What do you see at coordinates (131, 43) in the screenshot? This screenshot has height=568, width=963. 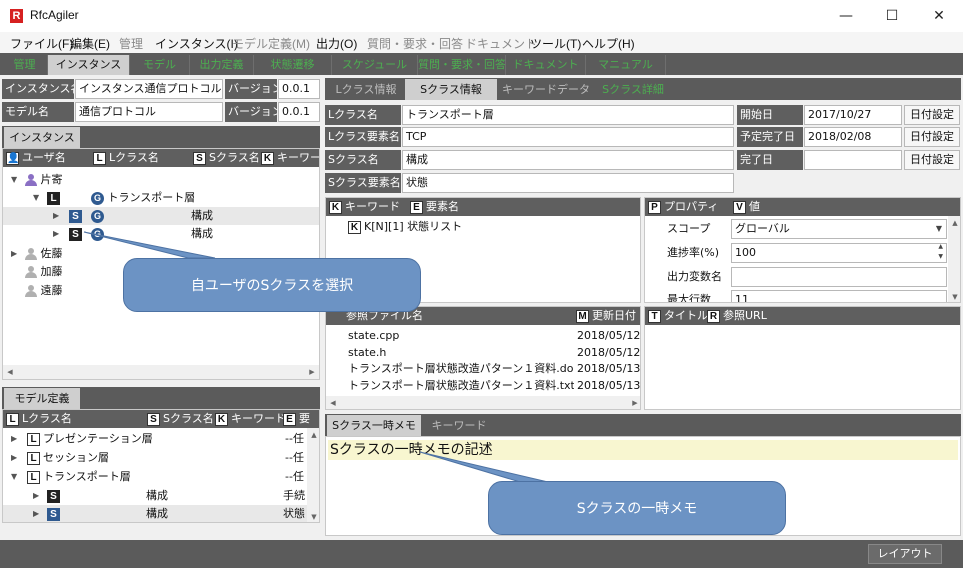 I see `menu-admin: 管理` at bounding box center [131, 43].